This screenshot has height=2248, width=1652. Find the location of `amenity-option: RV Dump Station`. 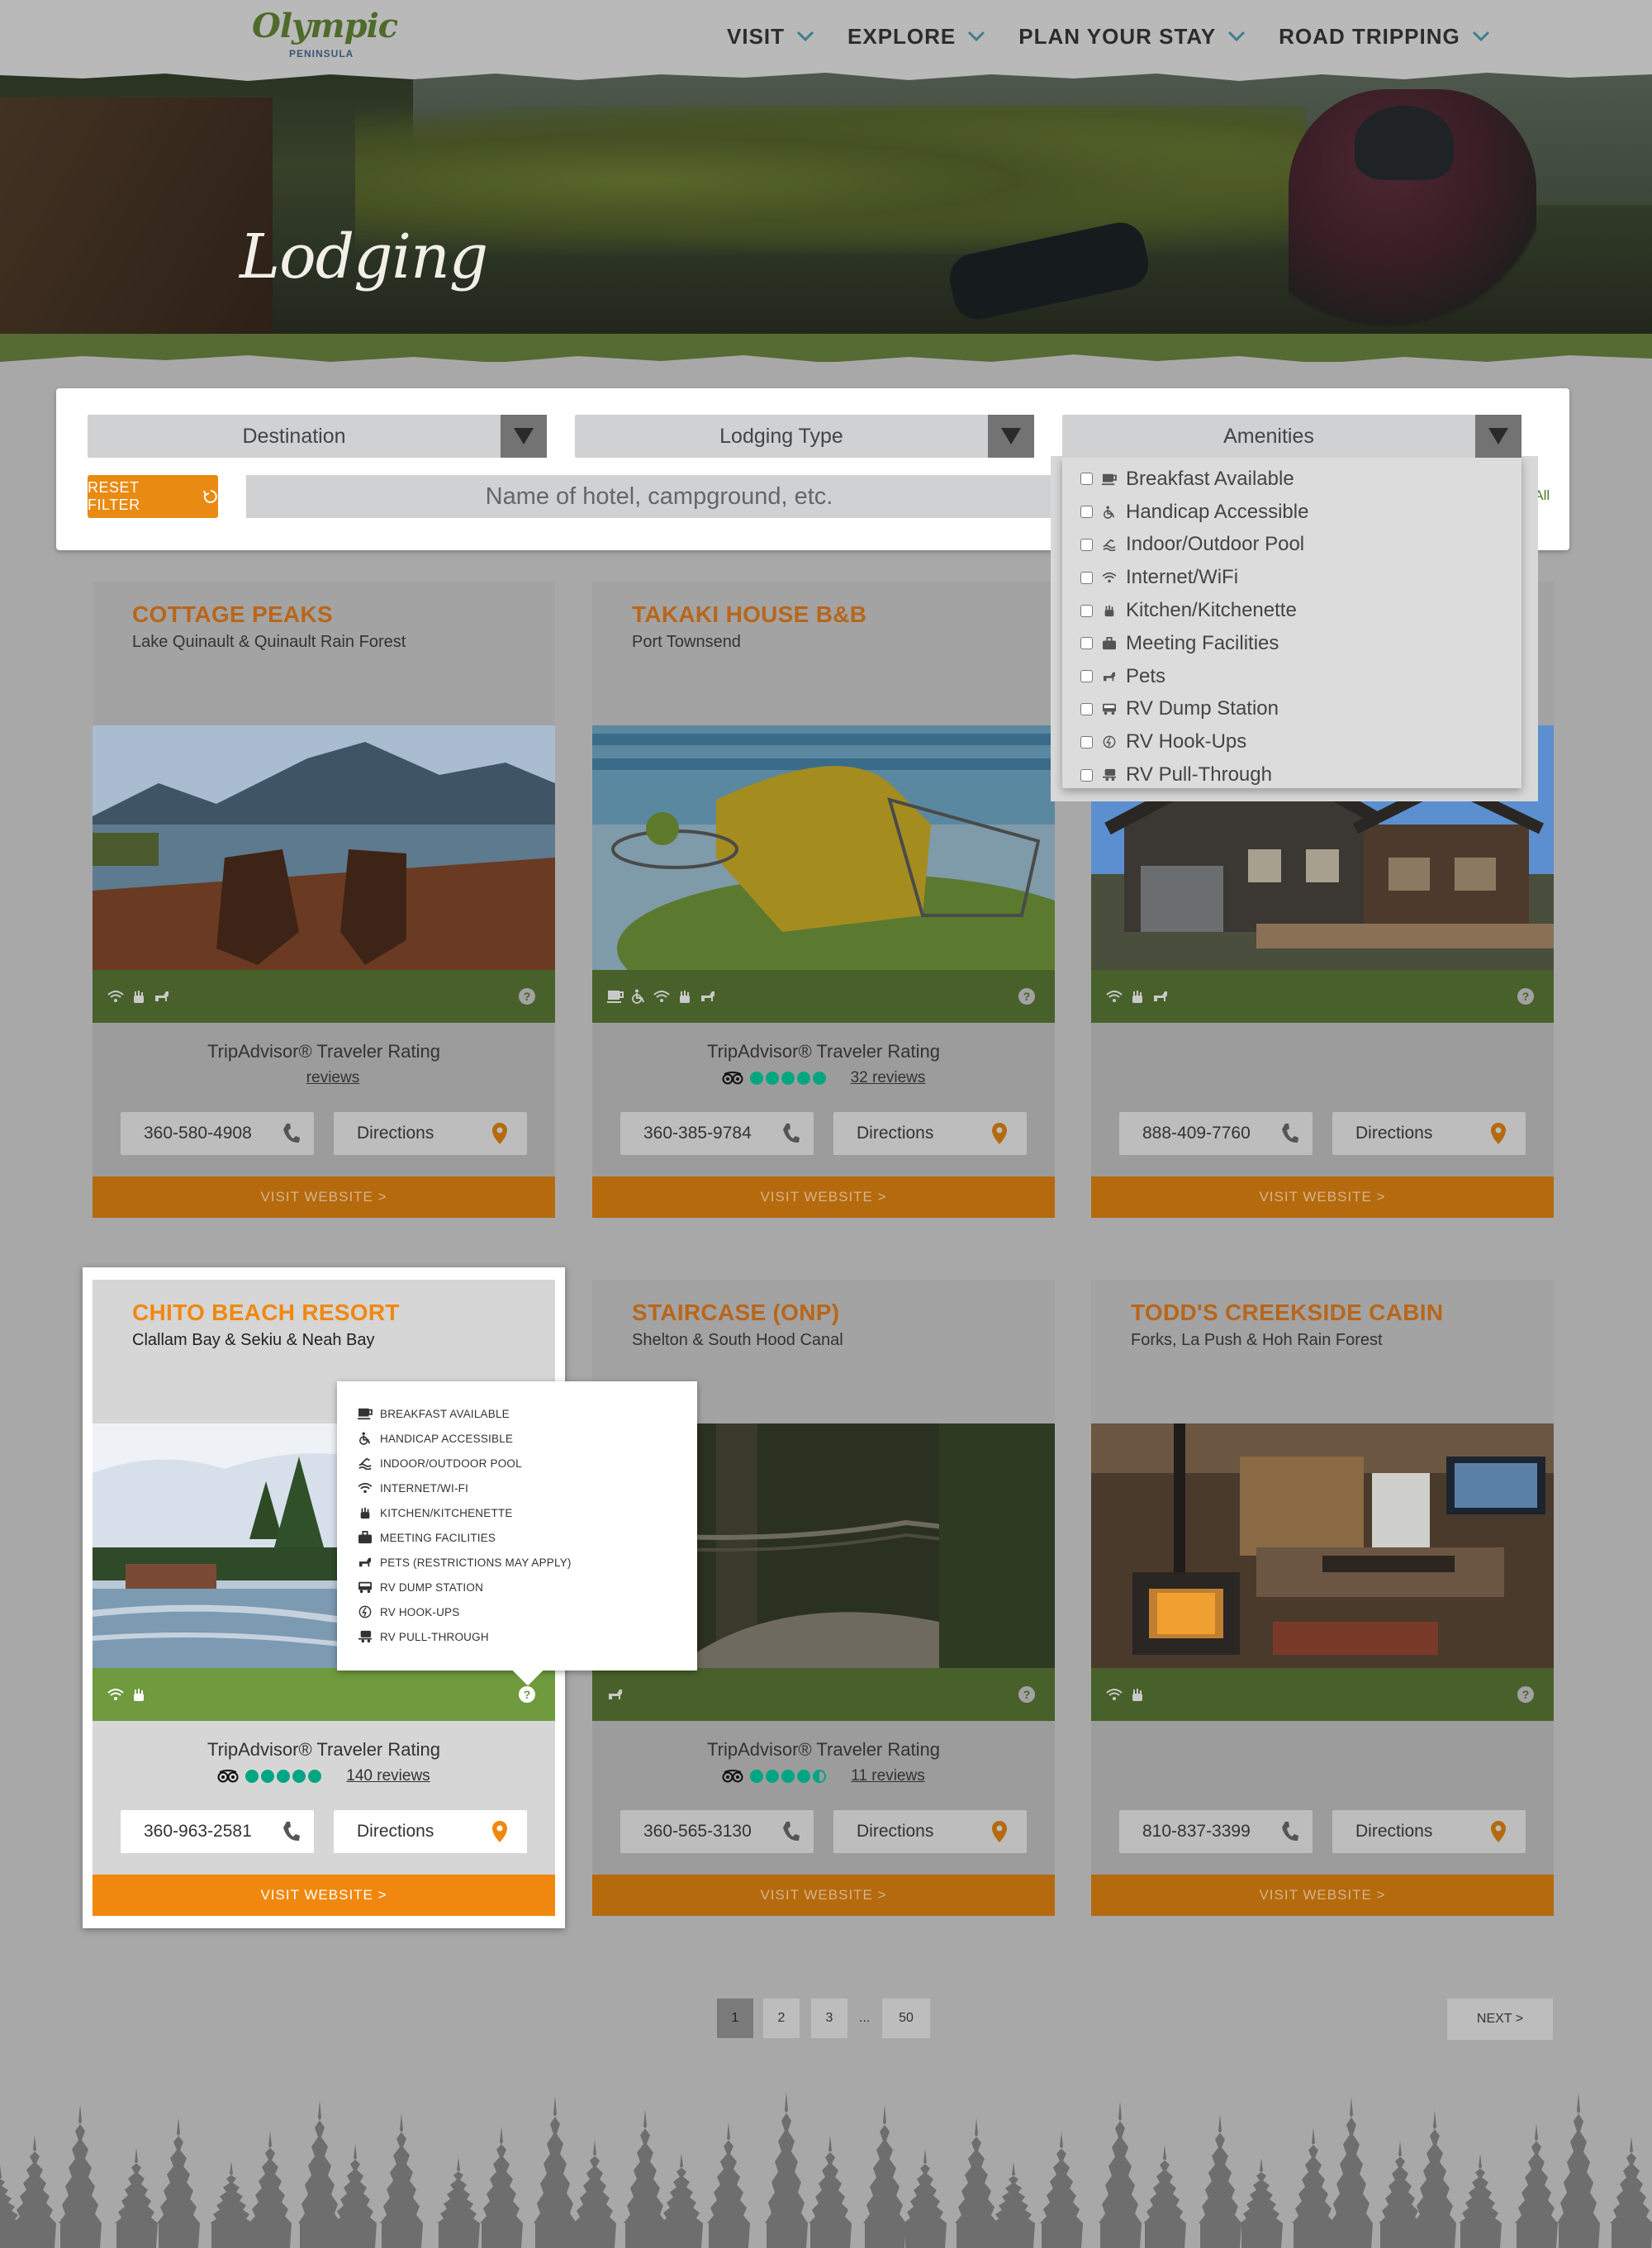

amenity-option: RV Dump Station is located at coordinates (1291, 709).